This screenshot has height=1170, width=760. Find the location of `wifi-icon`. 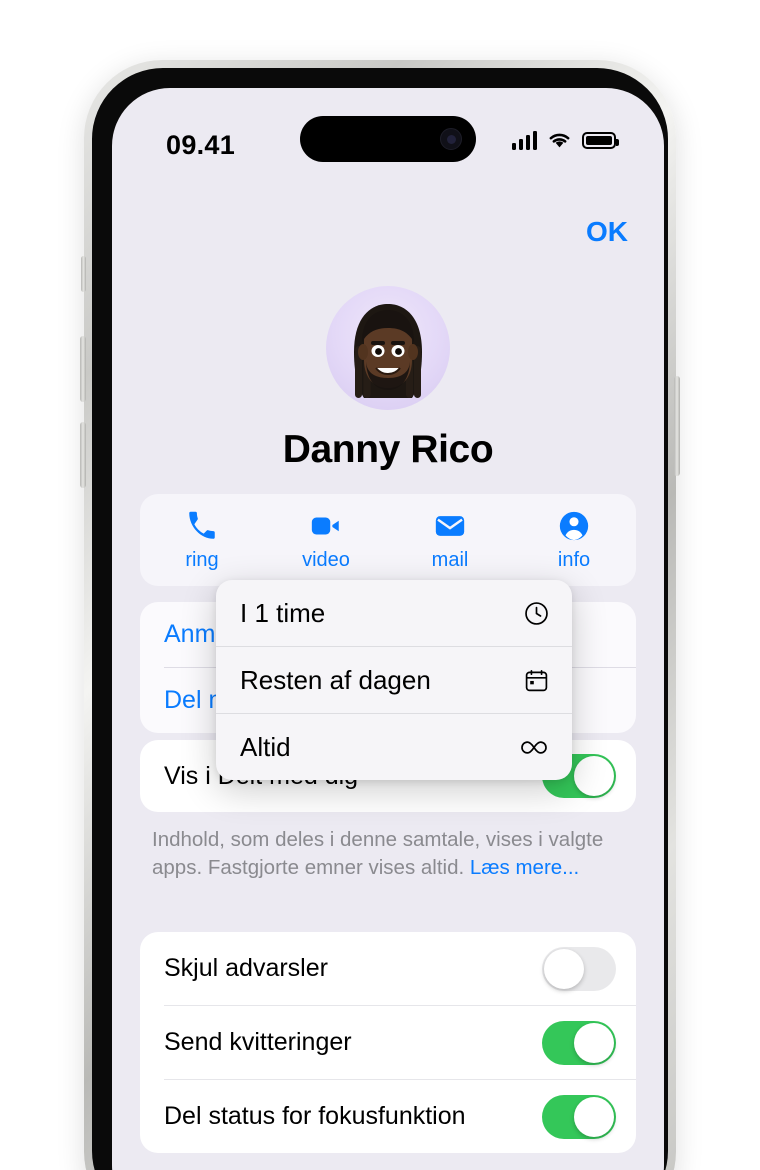

wifi-icon is located at coordinates (559, 140).